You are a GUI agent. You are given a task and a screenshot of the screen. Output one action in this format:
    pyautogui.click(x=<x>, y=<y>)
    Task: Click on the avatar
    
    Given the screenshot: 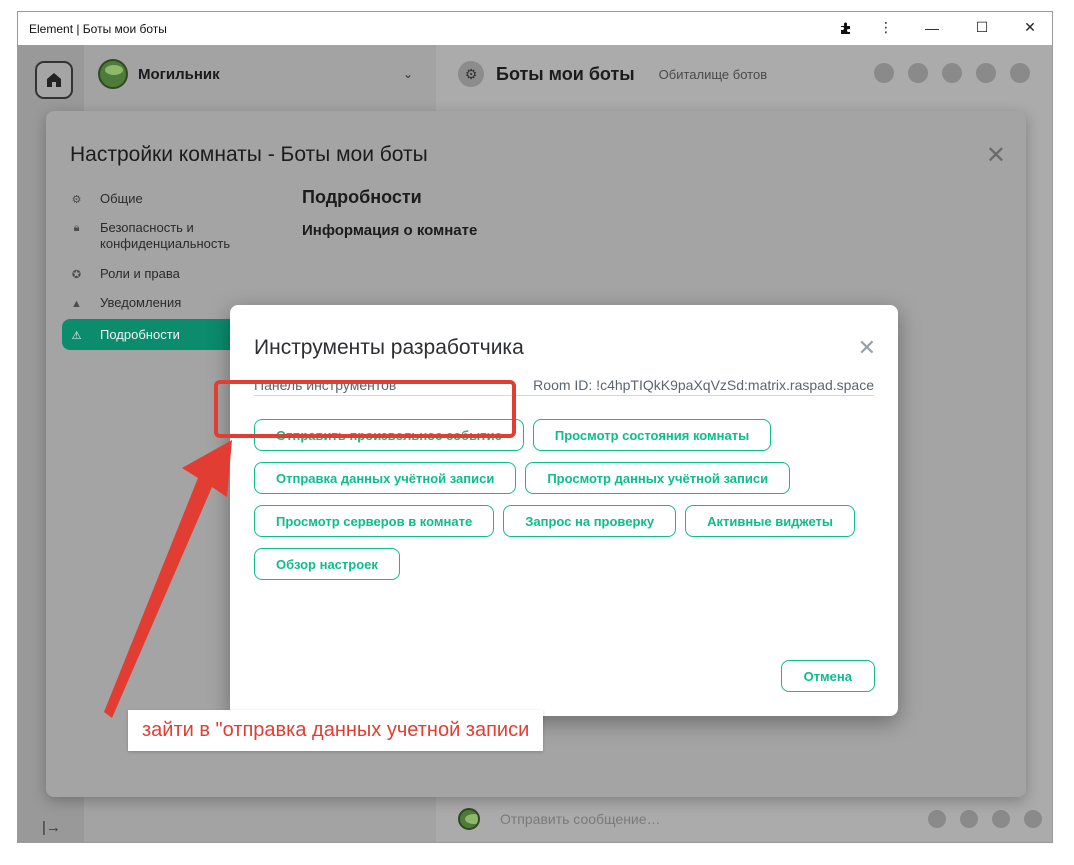 What is the action you would take?
    pyautogui.click(x=113, y=74)
    